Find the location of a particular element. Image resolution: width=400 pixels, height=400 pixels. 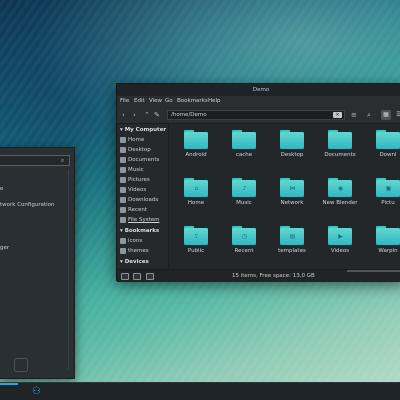

sidebar-item-recent: Recent is located at coordinates (133, 210).